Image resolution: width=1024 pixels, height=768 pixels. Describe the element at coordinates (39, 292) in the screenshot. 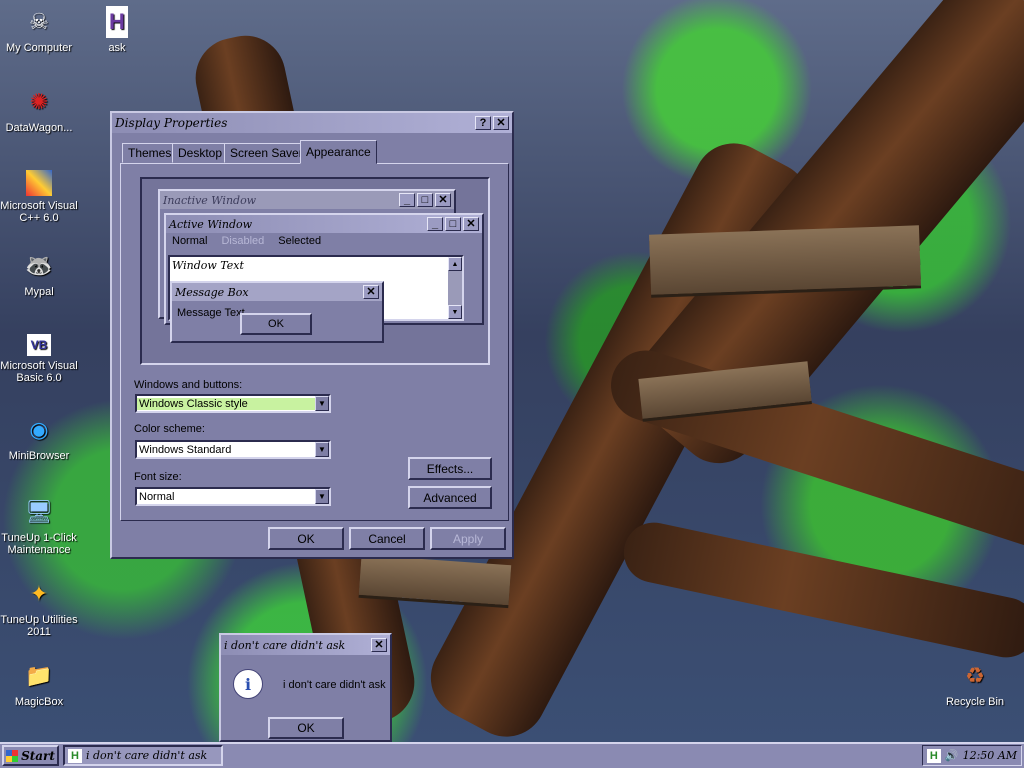

I see `desktop-icon-label: Mypal` at that location.